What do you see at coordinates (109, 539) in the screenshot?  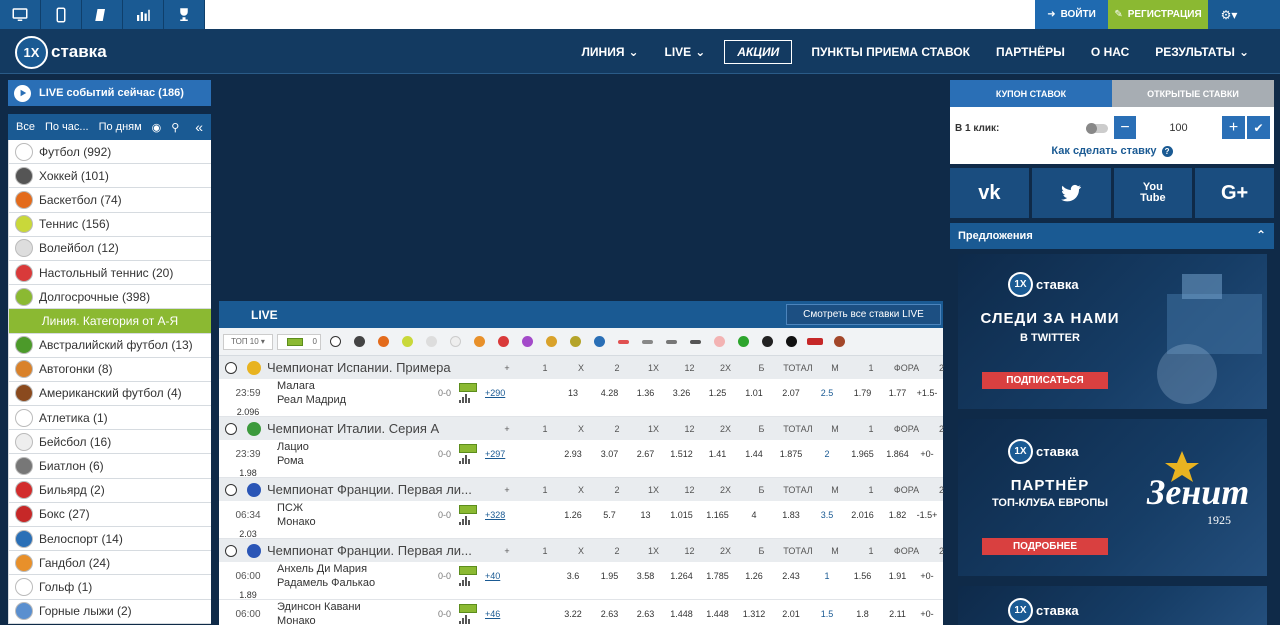 I see `sport-item: Велоспорт (14)` at bounding box center [109, 539].